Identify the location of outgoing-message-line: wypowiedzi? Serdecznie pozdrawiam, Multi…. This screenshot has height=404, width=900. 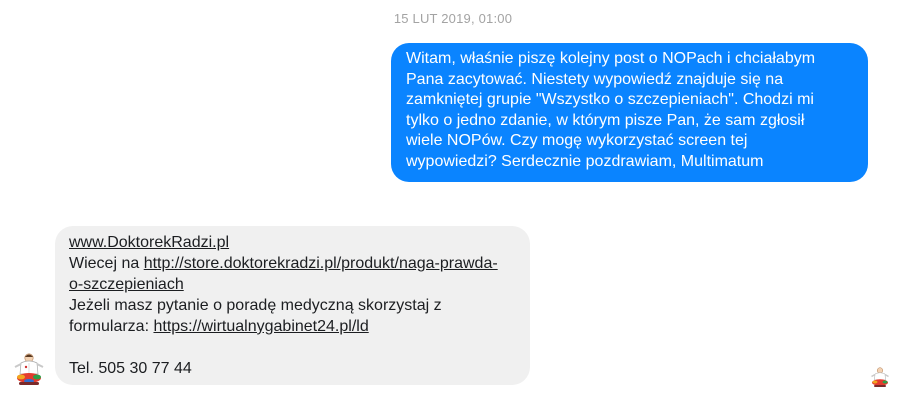
(585, 161).